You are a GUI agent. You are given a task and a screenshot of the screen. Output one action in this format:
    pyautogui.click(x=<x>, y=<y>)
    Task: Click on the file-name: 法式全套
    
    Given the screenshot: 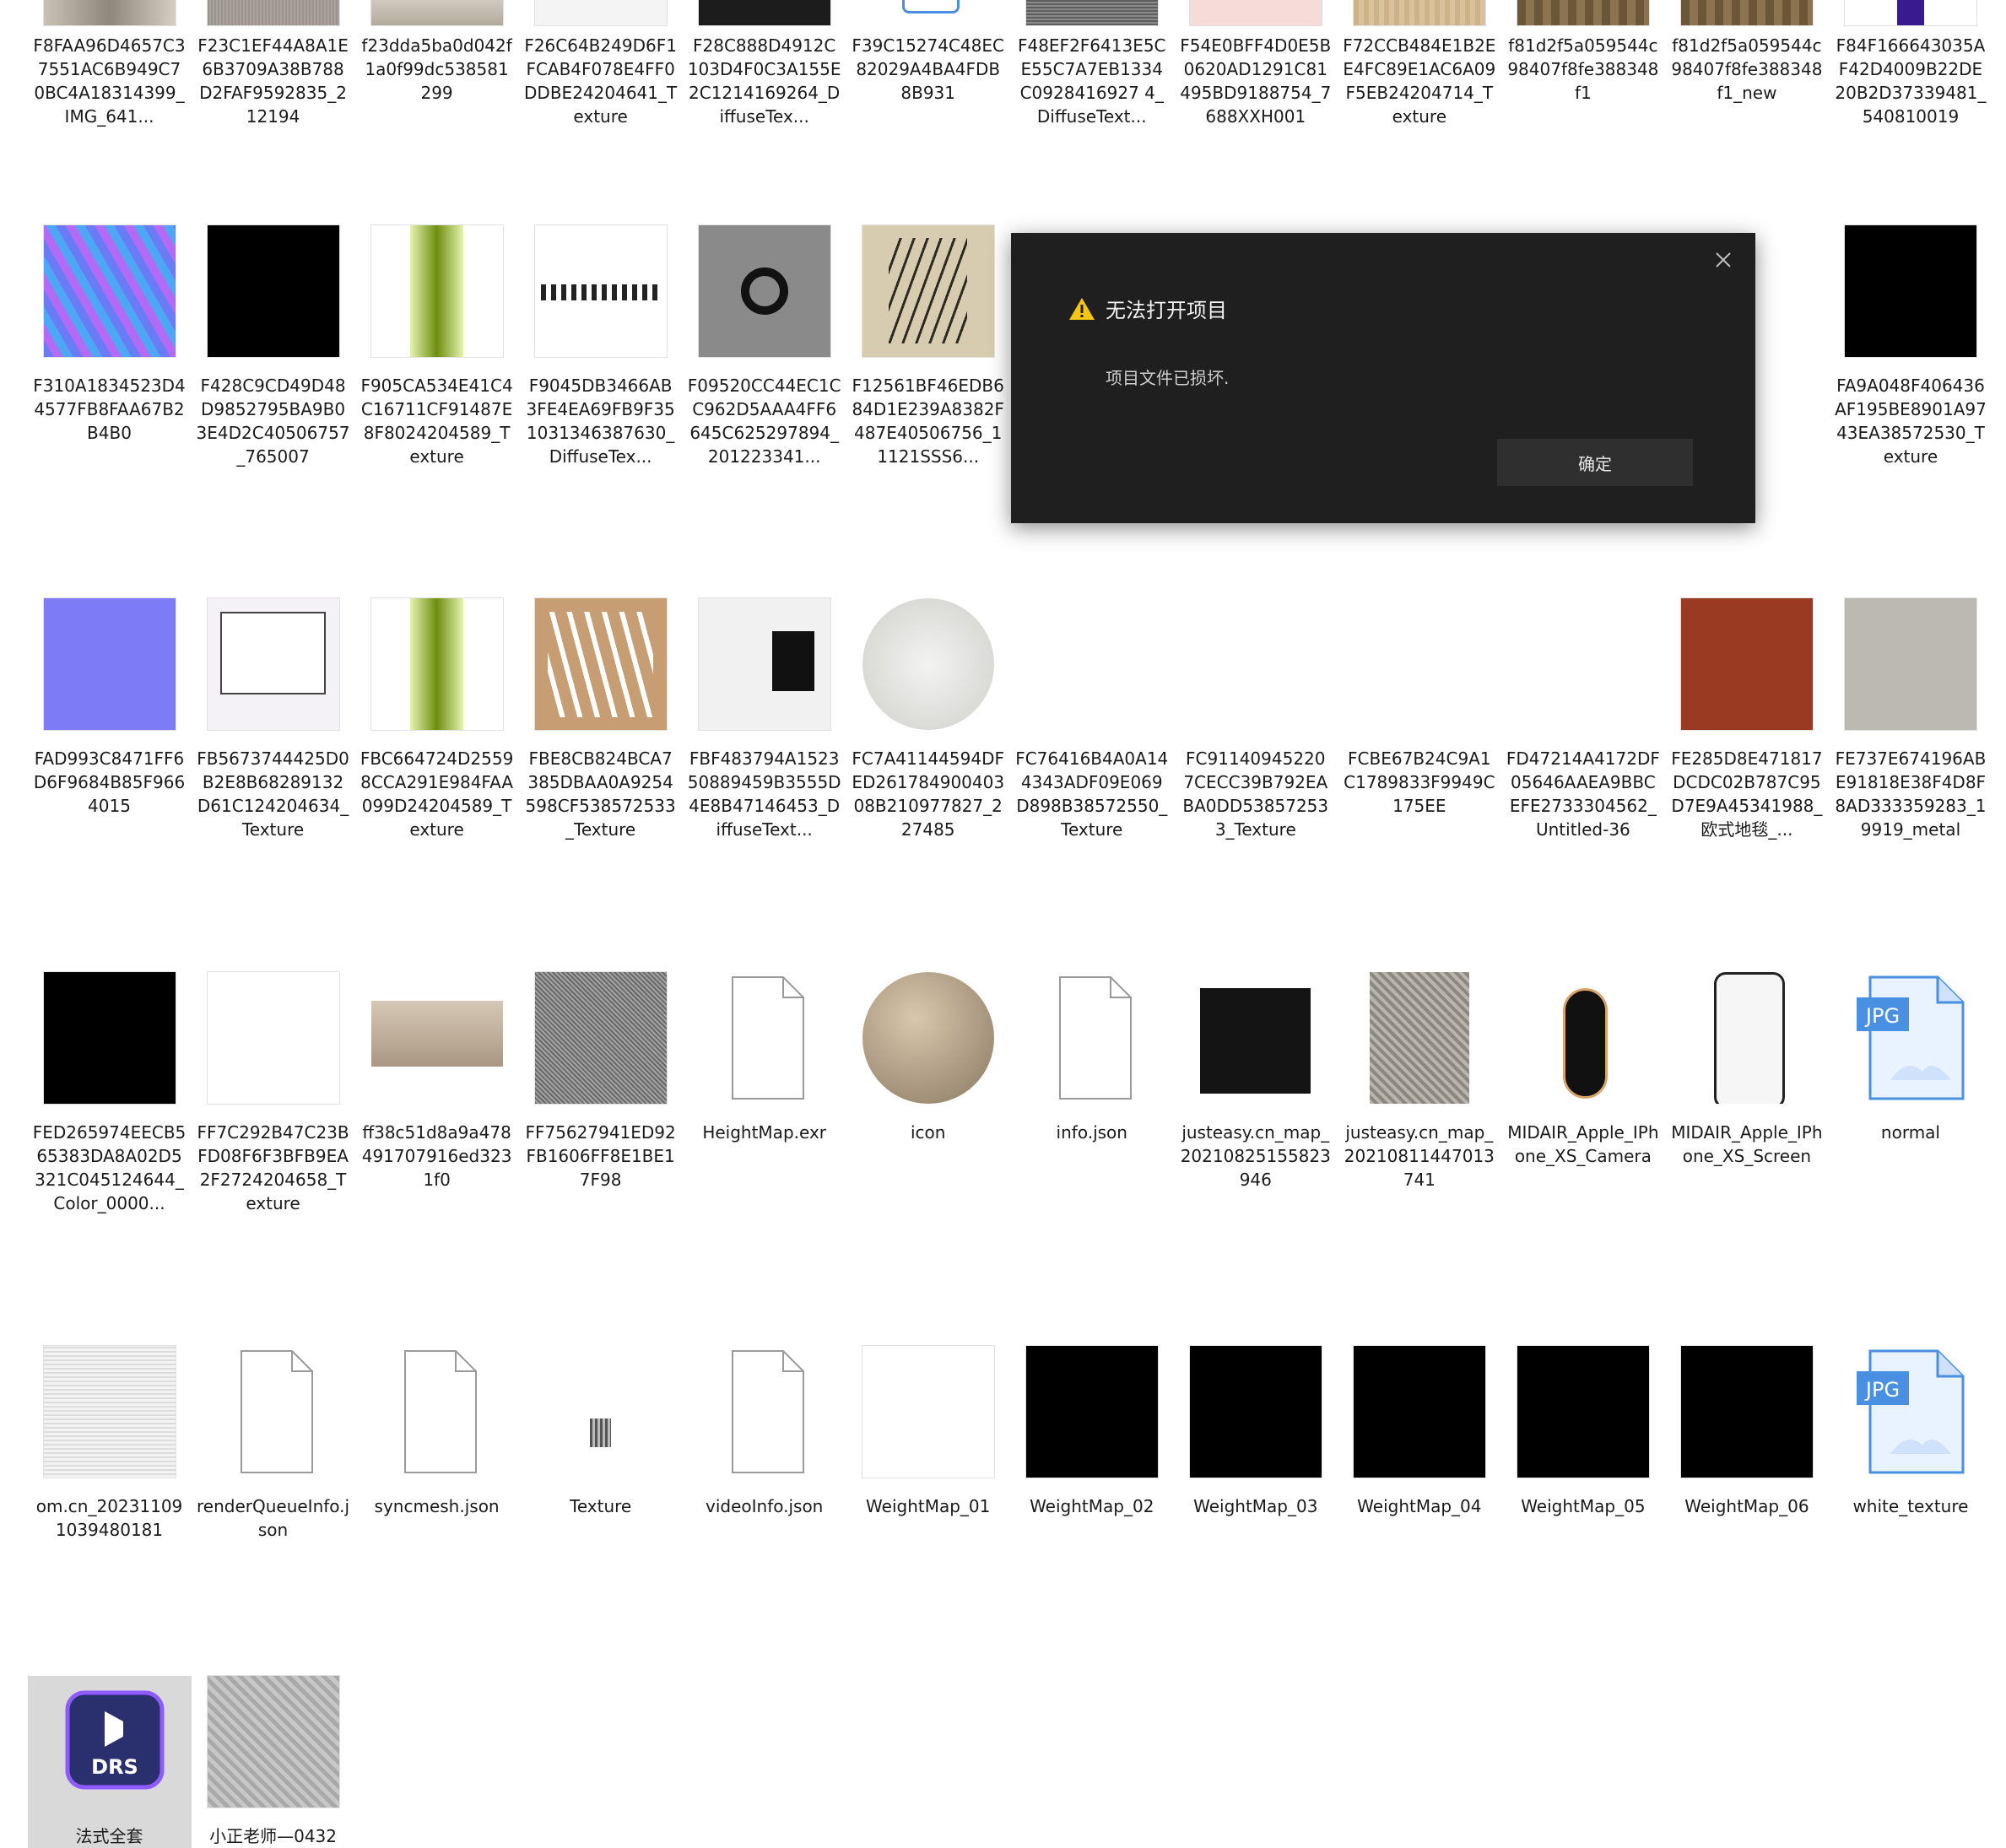 What is the action you would take?
    pyautogui.click(x=109, y=1836)
    